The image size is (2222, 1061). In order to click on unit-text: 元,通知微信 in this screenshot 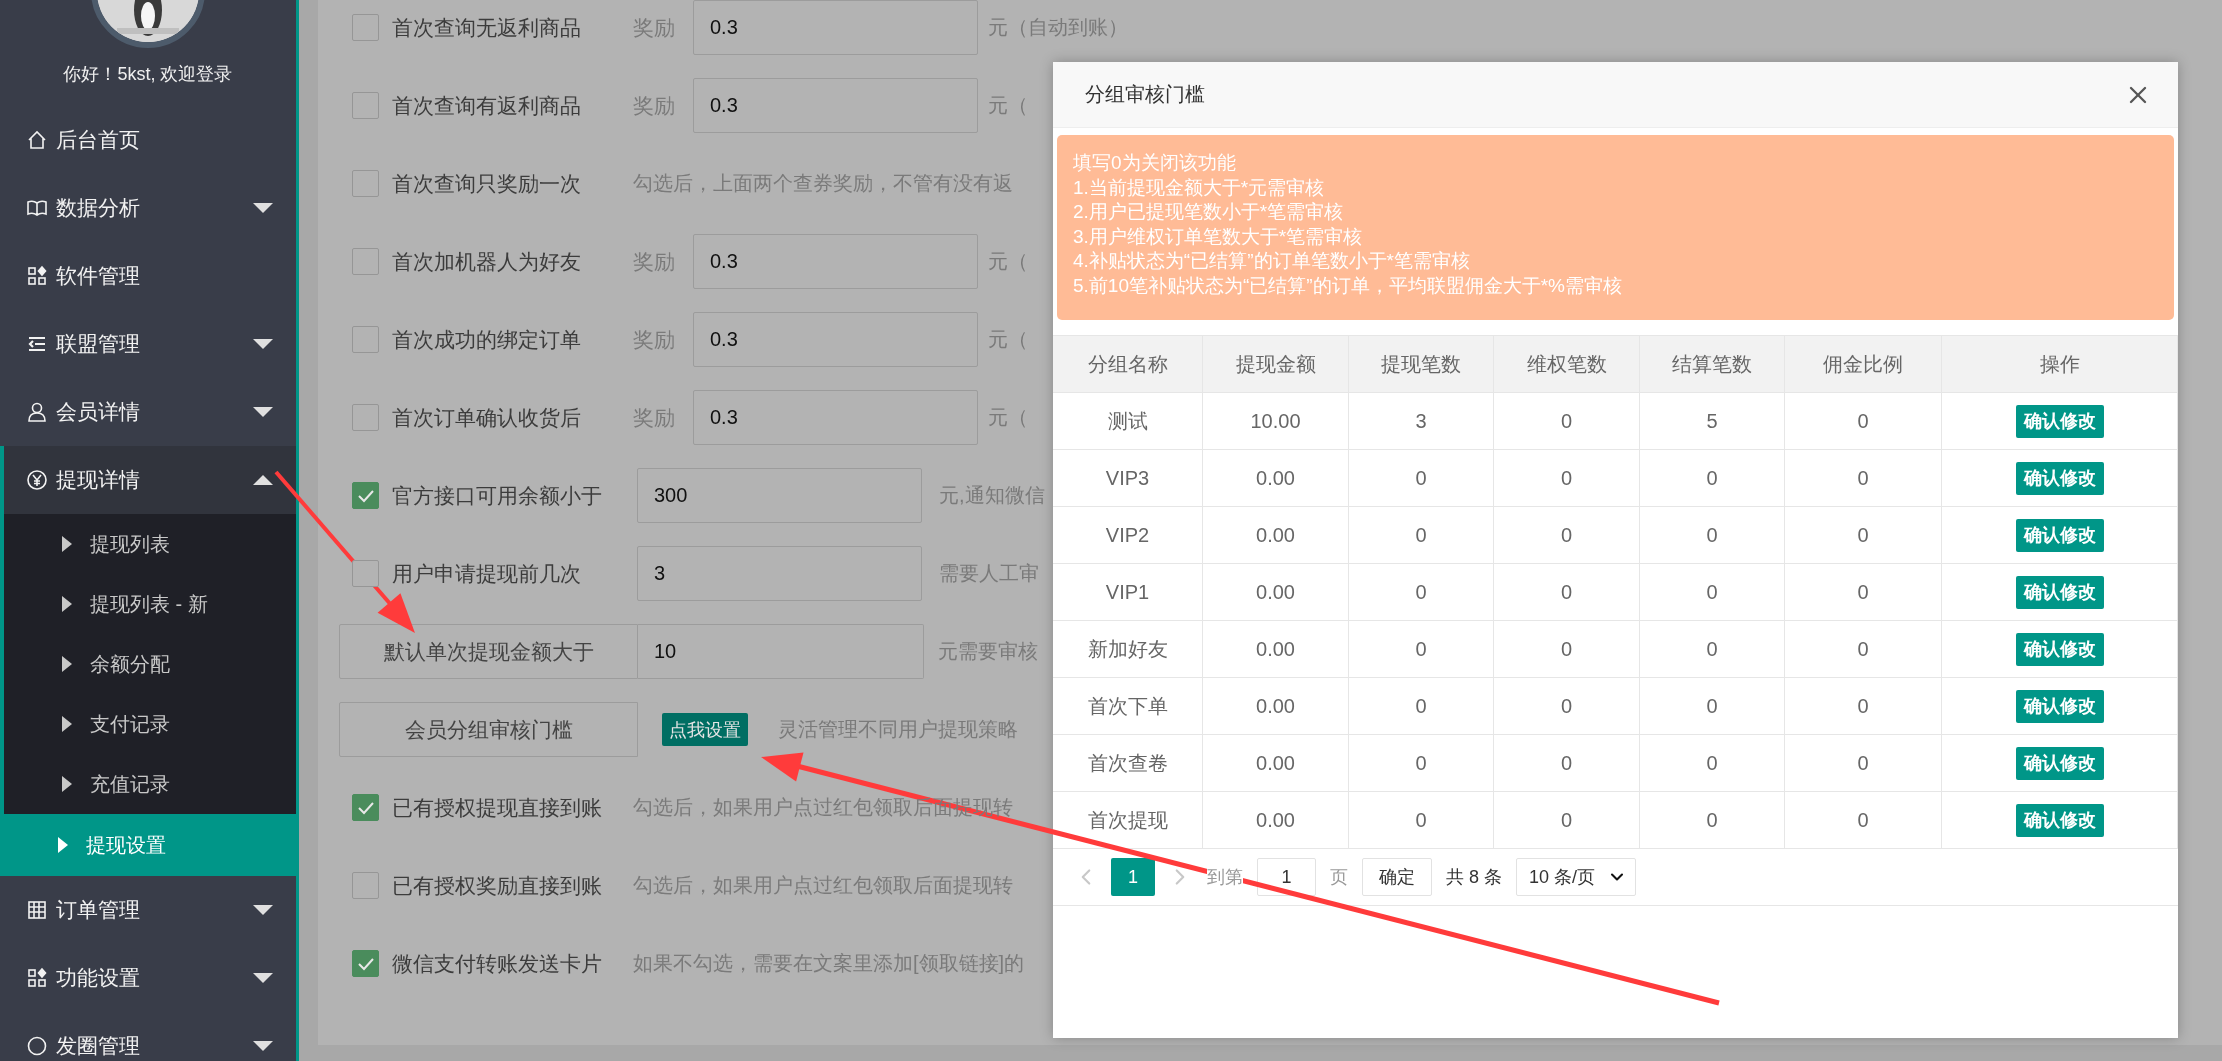, I will do `click(992, 495)`.